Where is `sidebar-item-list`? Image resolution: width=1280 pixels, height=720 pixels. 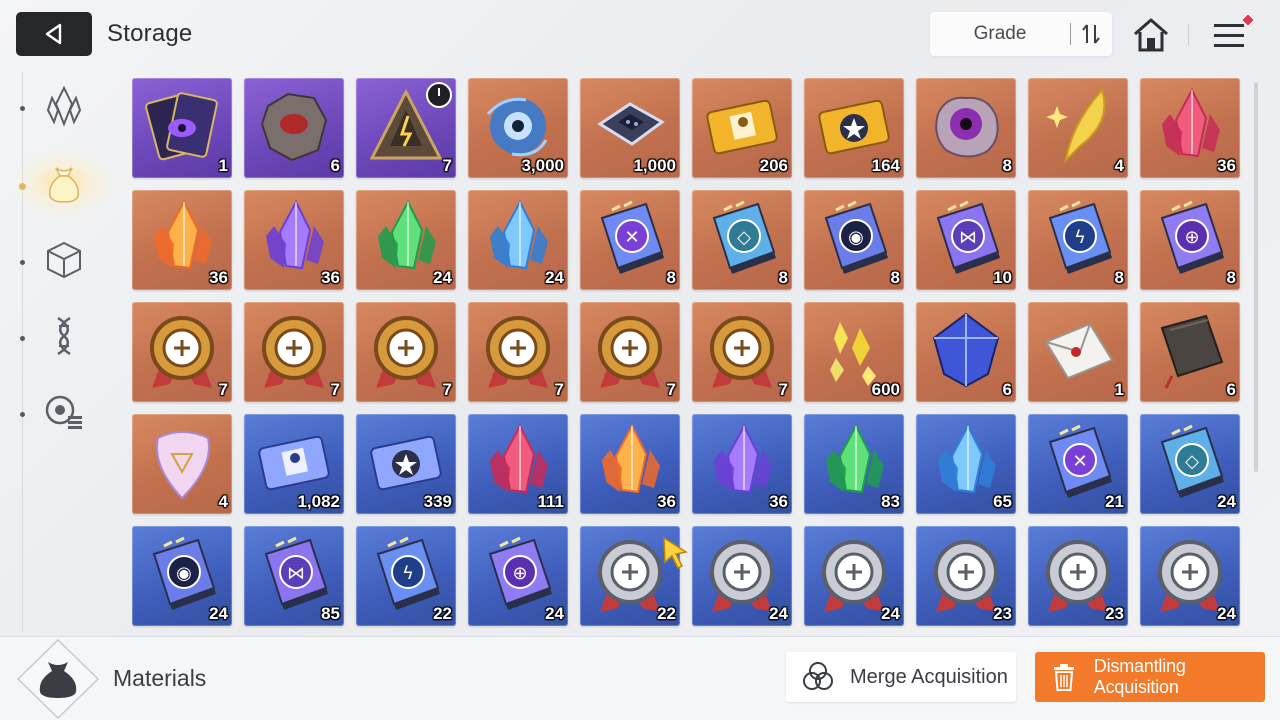
sidebar-item-list is located at coordinates (64, 412).